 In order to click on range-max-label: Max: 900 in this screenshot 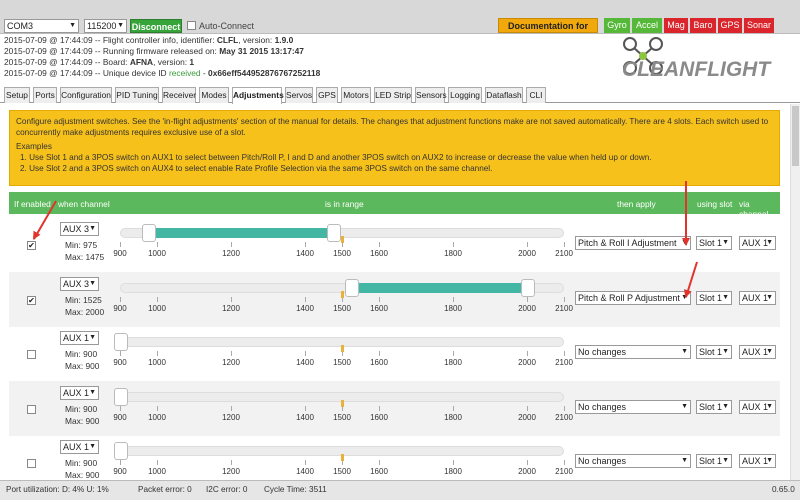, I will do `click(82, 366)`.